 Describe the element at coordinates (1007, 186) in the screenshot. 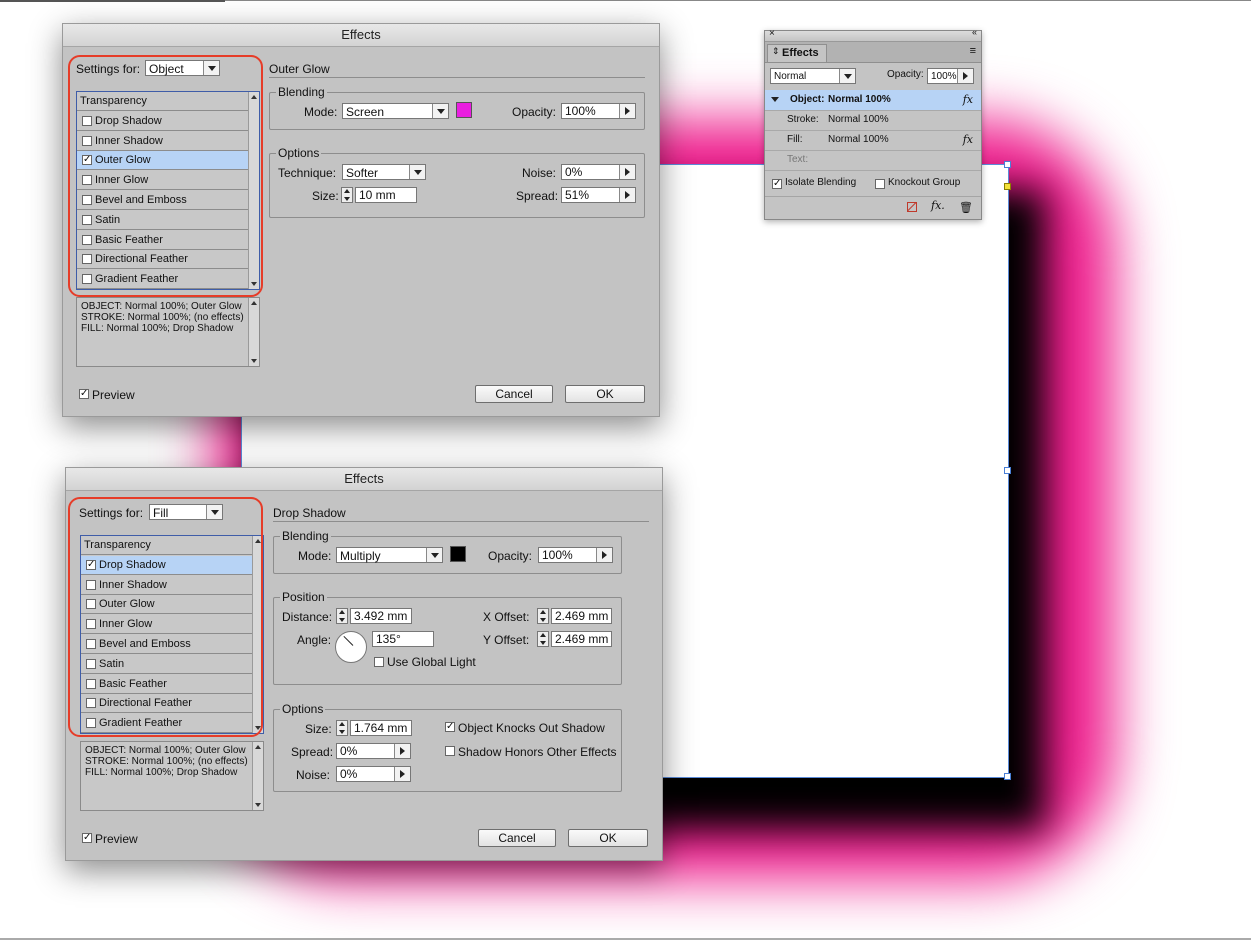

I see `selection-handle-yellow` at that location.